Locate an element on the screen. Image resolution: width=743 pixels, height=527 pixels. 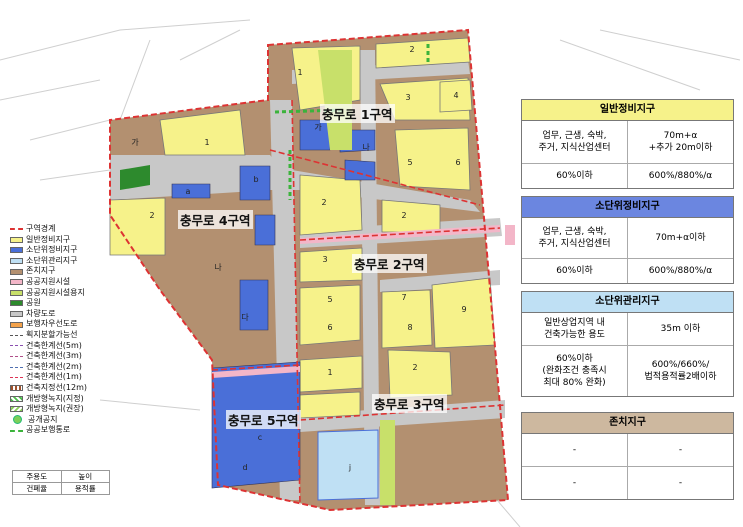
key-height: 높이 is located at coordinates (85, 476).